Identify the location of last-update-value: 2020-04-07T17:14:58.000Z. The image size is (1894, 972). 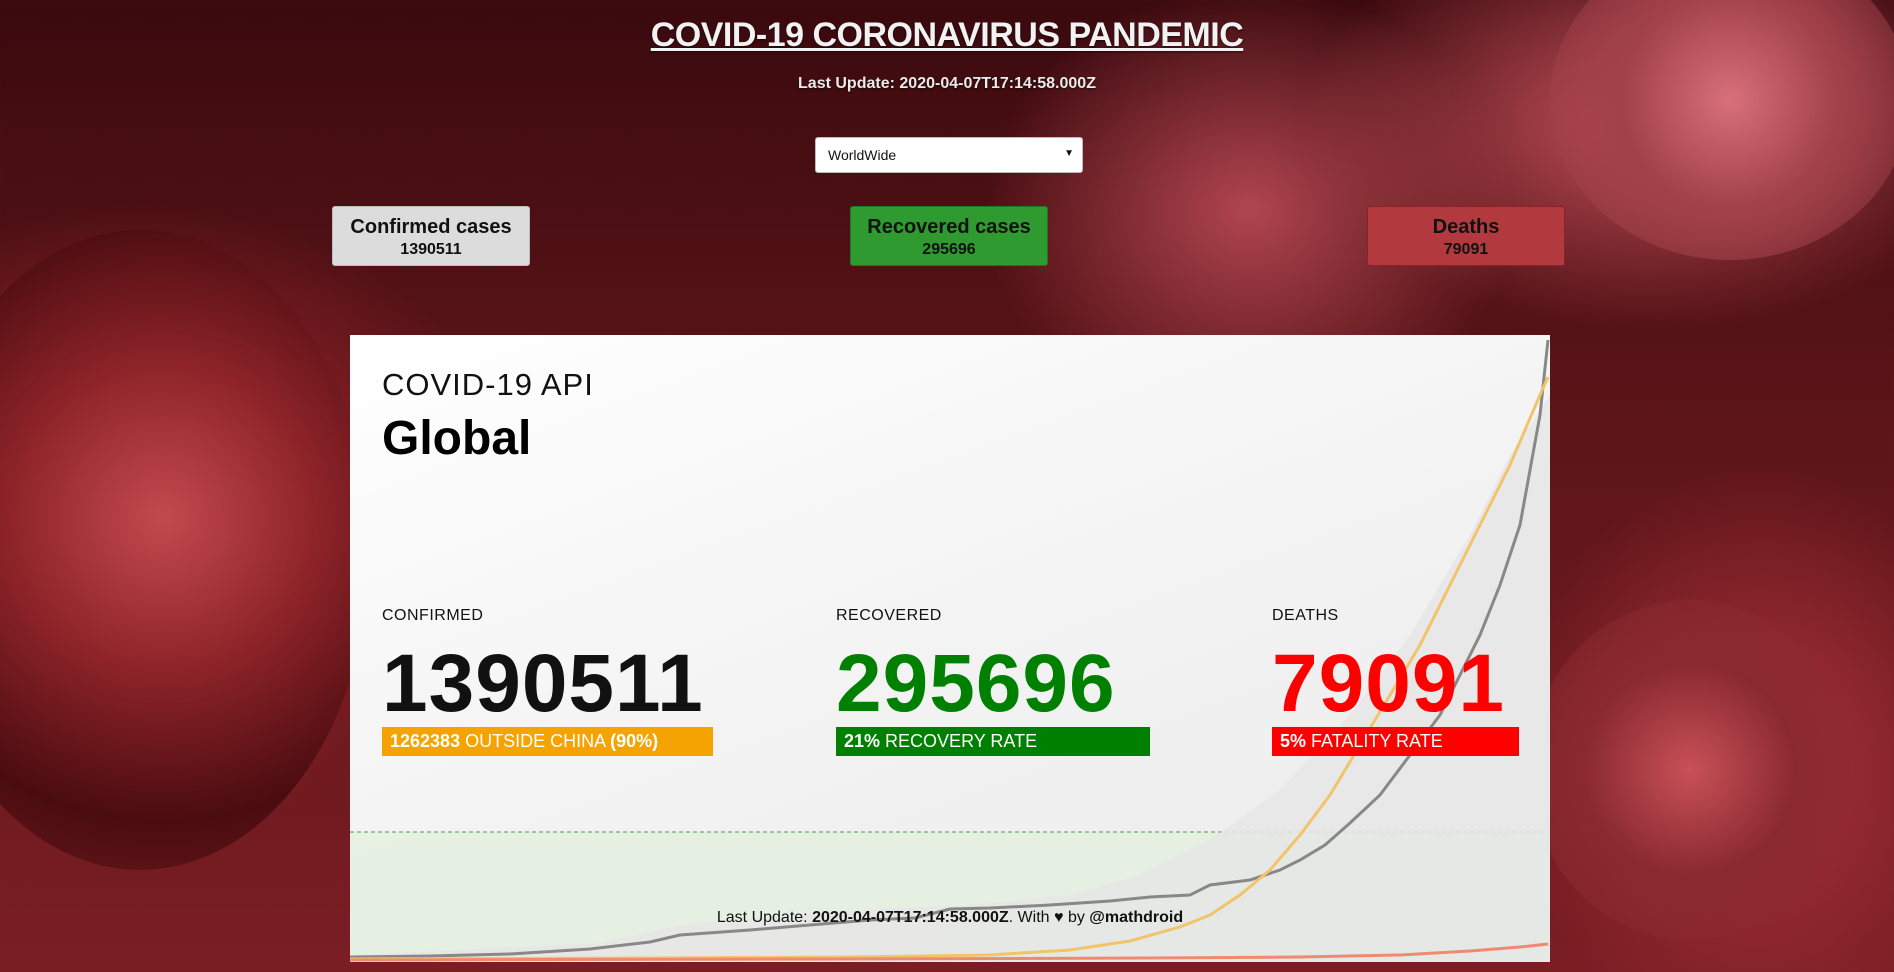
(997, 83).